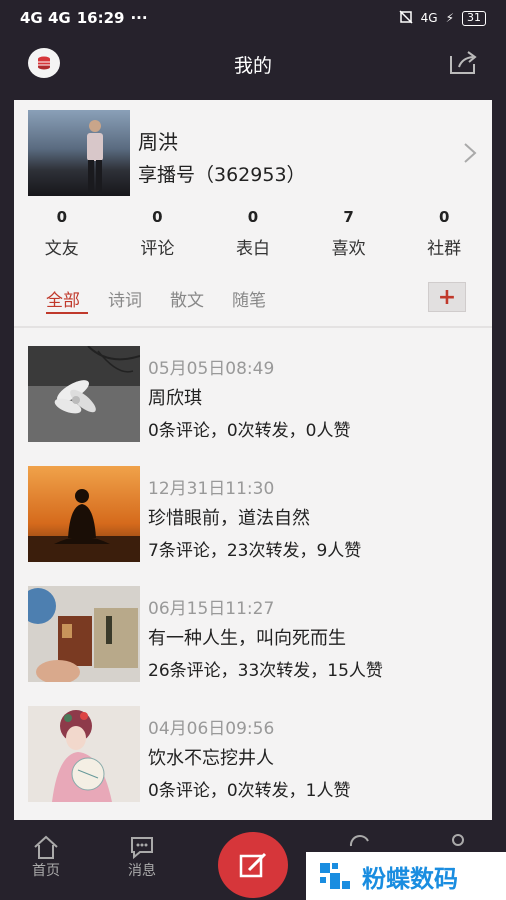 This screenshot has width=506, height=900. Describe the element at coordinates (252, 249) in the screenshot. I see `stat-label: 表白` at that location.